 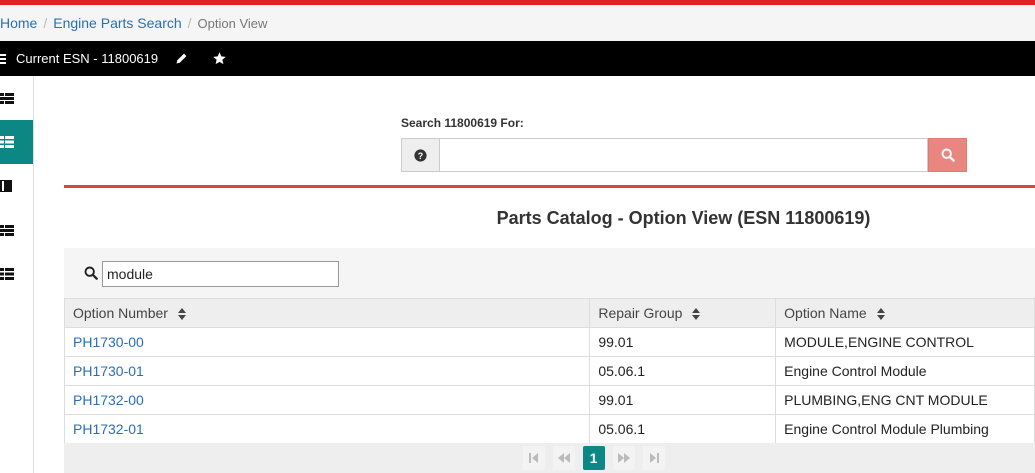 What do you see at coordinates (549, 400) in the screenshot?
I see `table-row: PH1732-00 99.01 PLUMBING,ENG CNT MODULE` at bounding box center [549, 400].